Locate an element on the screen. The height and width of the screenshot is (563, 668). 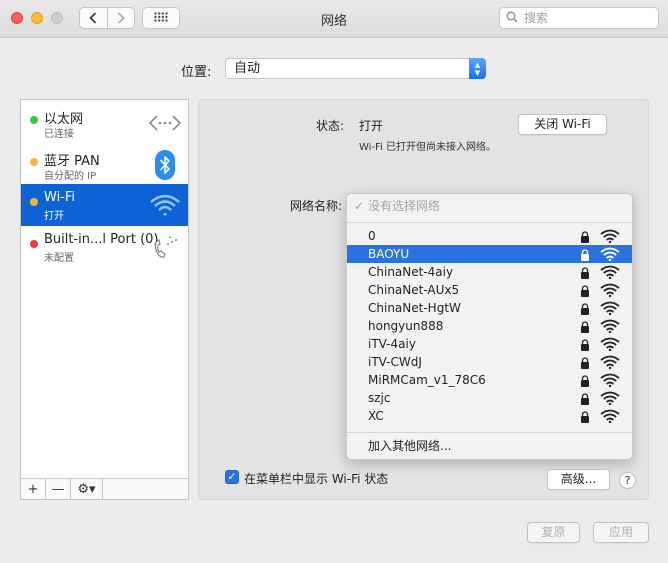
network-name: iTV-CWdJ is located at coordinates (395, 362).